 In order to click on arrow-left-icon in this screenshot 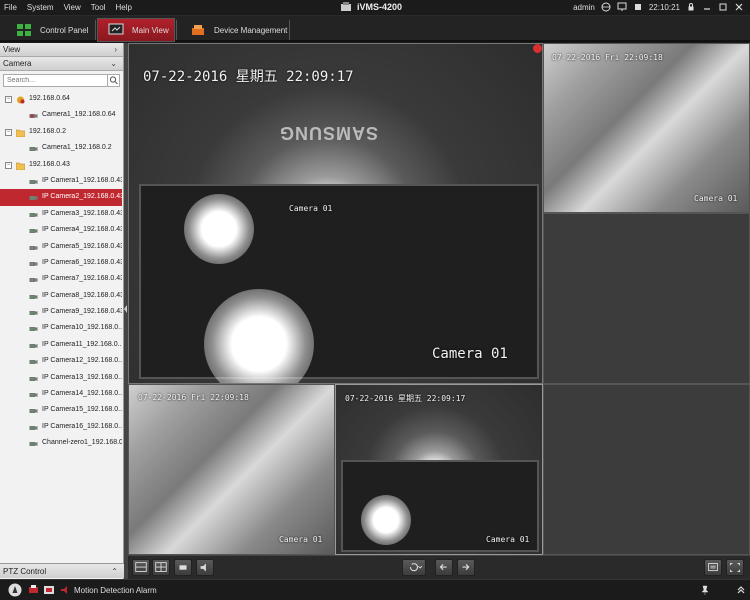, I will do `click(443, 567)`.